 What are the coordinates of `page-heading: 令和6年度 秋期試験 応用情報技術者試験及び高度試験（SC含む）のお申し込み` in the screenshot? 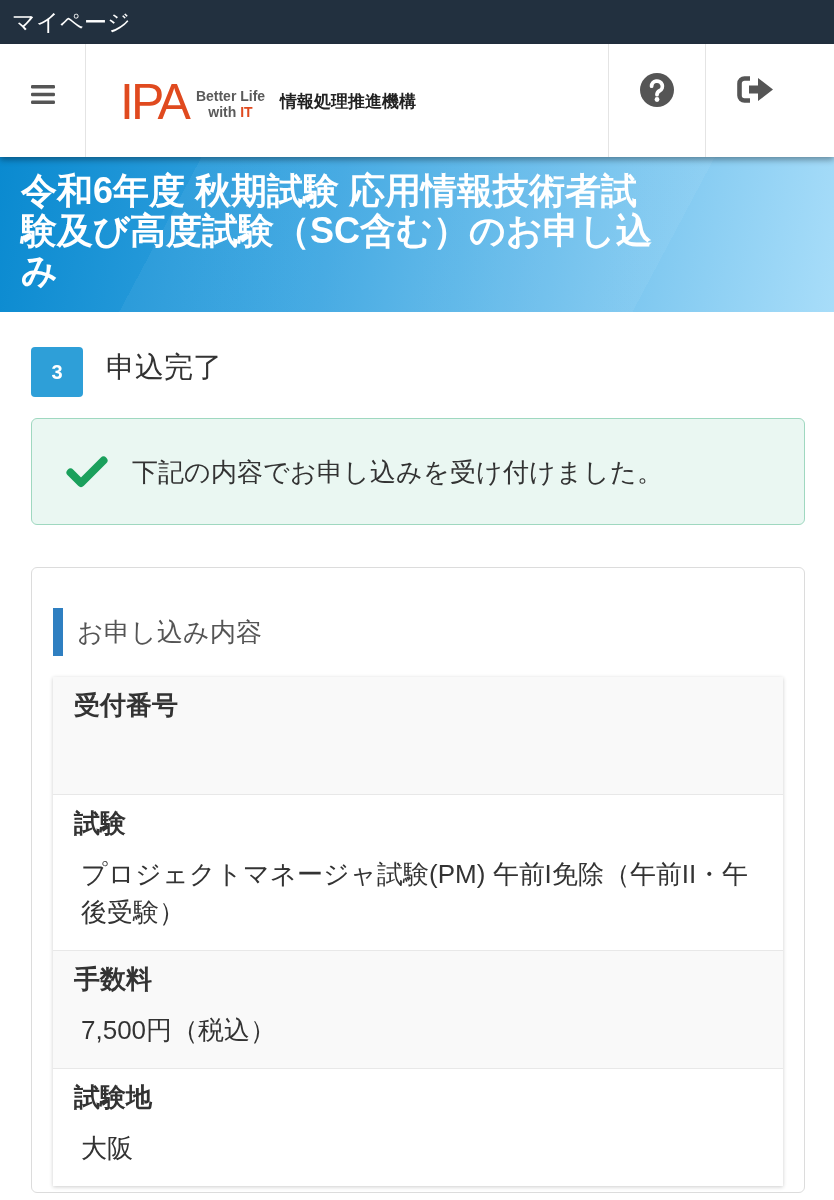 It's located at (337, 231).